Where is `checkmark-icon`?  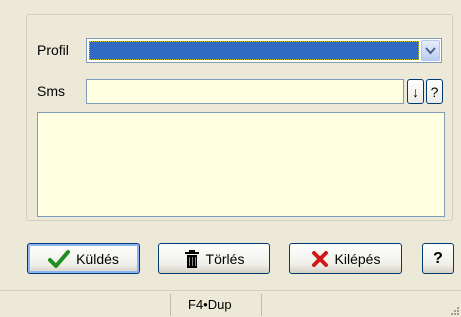
checkmark-icon is located at coordinates (59, 258).